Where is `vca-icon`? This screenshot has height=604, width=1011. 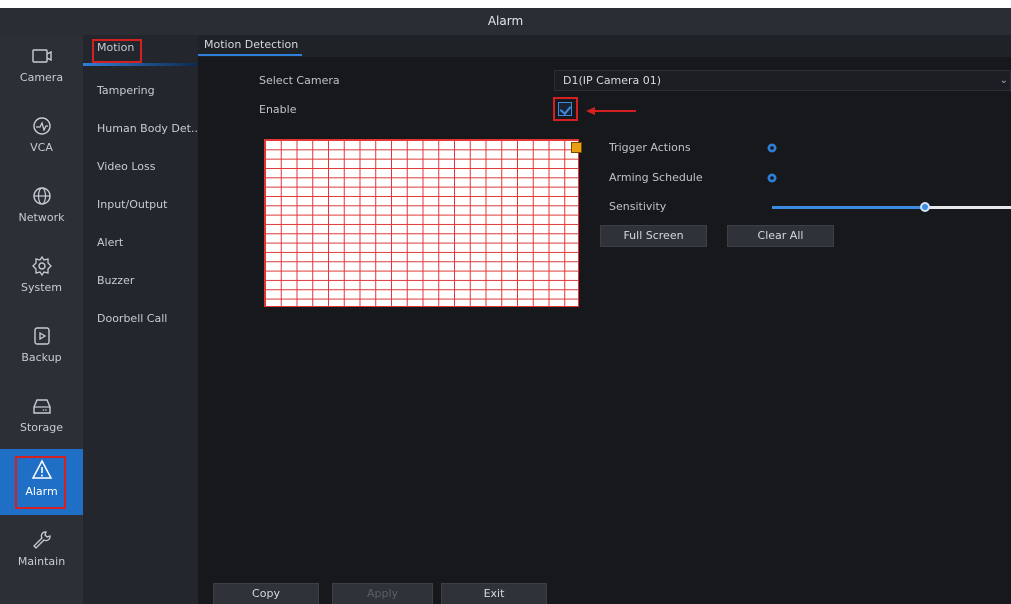 vca-icon is located at coordinates (41, 126).